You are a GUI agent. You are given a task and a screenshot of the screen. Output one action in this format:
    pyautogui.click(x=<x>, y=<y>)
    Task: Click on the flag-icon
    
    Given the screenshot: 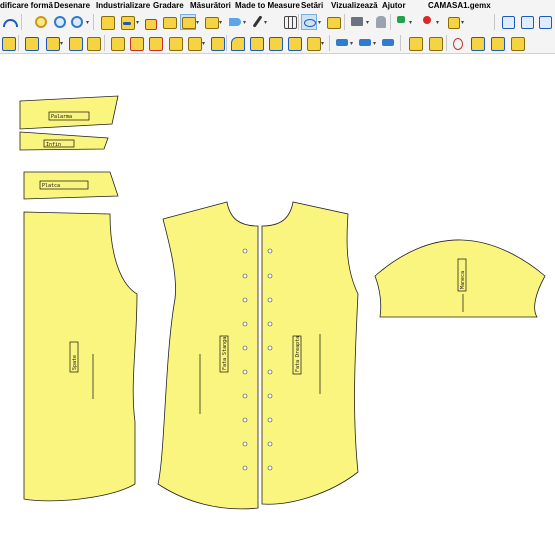 What is the action you would take?
    pyautogui.click(x=401, y=22)
    